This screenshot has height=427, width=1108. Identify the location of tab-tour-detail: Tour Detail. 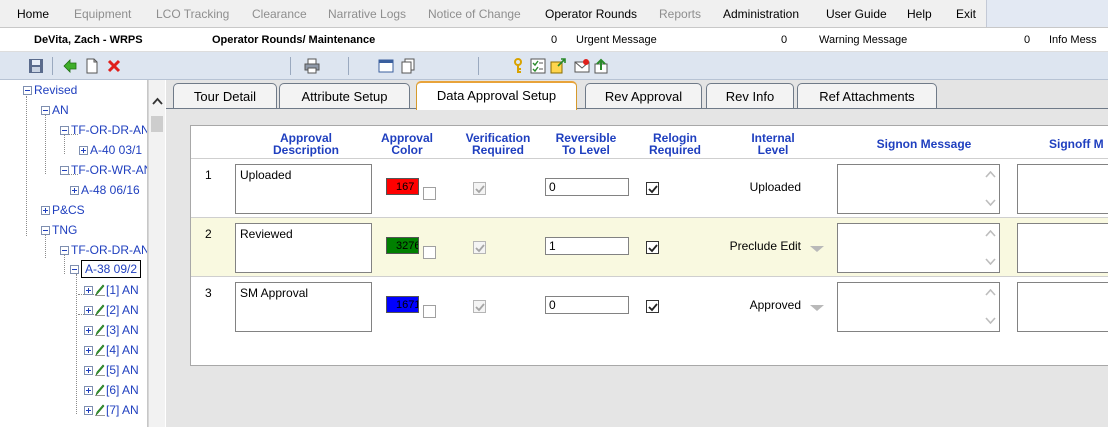
(225, 95).